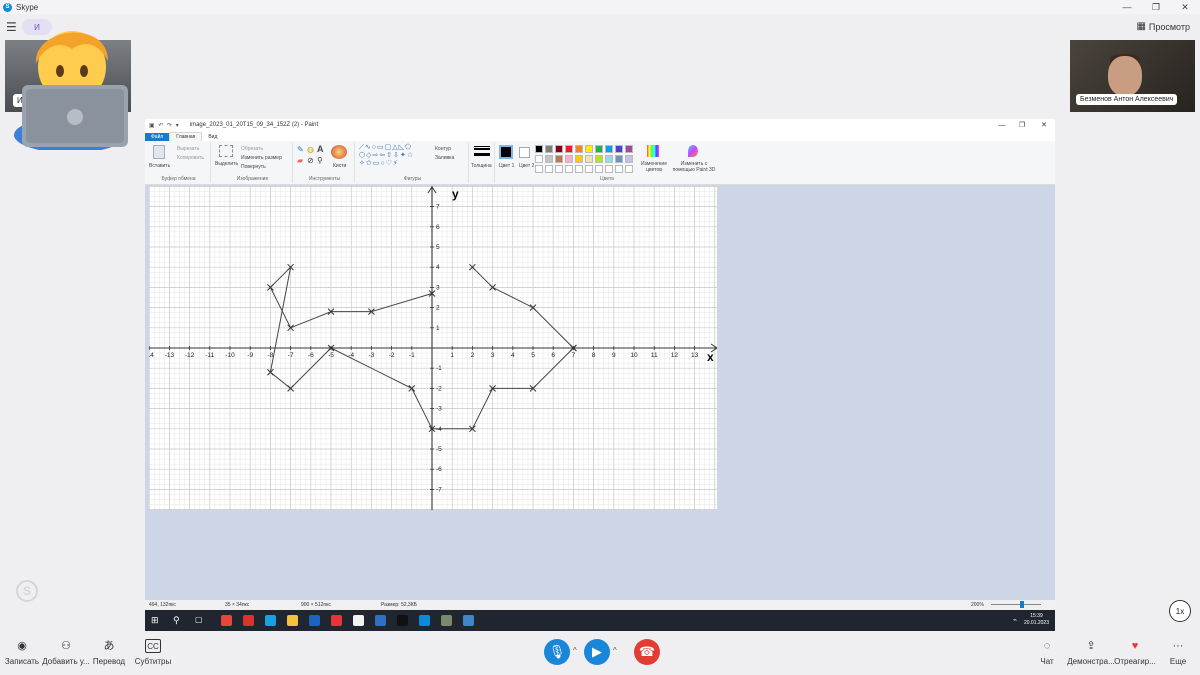 The width and height of the screenshot is (1200, 675). What do you see at coordinates (1180, 611) in the screenshot?
I see `playback-speed-button: 1x` at bounding box center [1180, 611].